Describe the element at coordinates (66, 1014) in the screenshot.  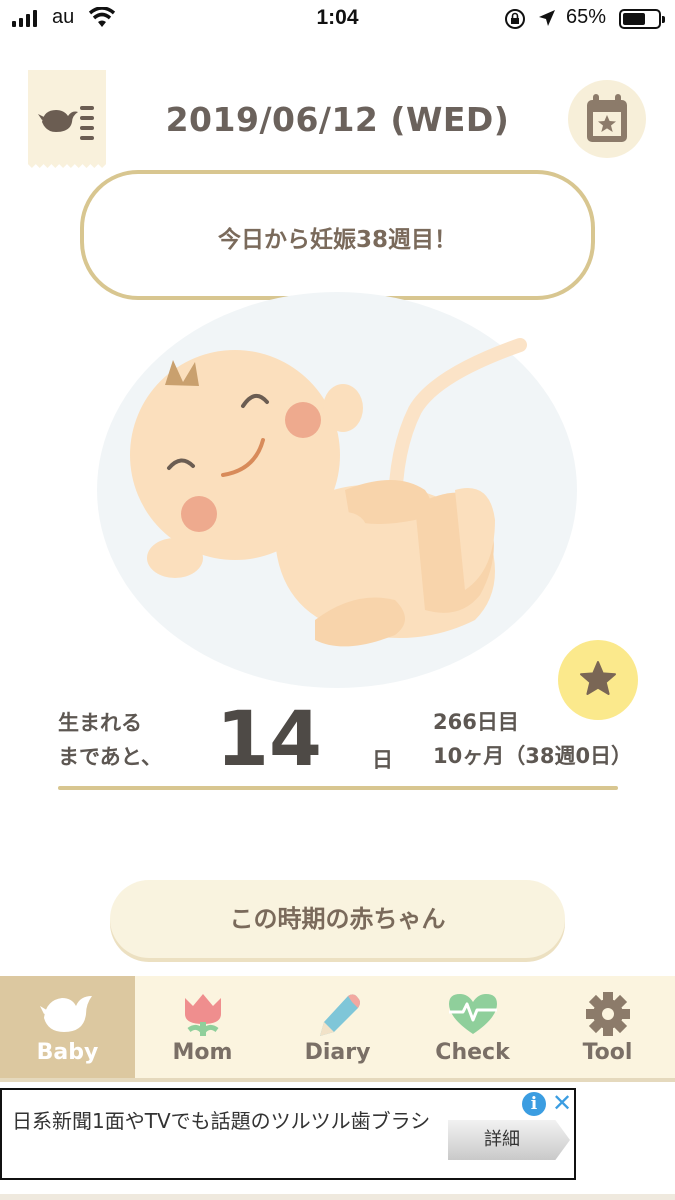
I see `bird-icon` at that location.